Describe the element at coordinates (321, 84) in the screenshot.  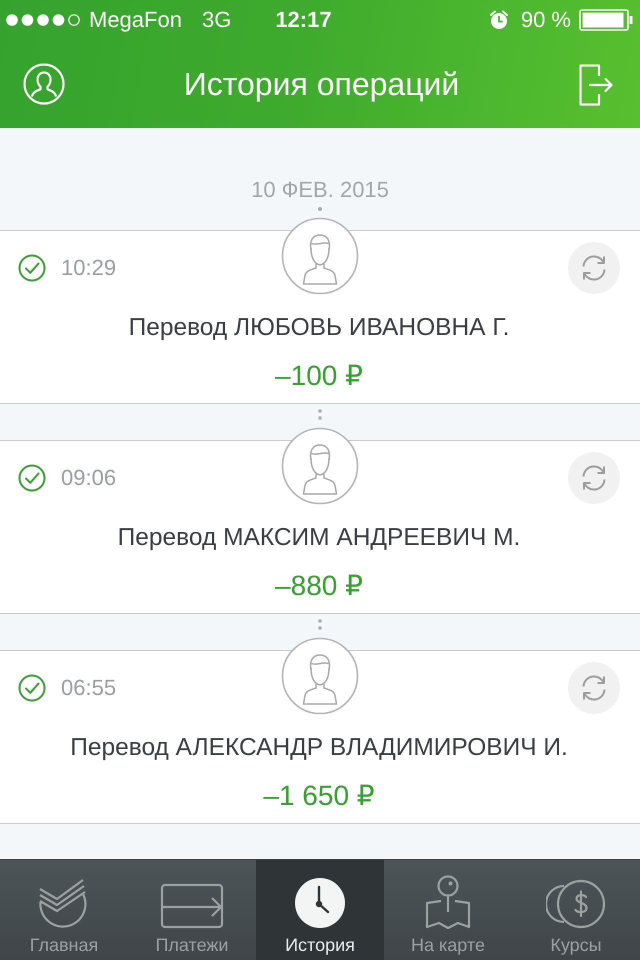
I see `screen-title: История операций` at that location.